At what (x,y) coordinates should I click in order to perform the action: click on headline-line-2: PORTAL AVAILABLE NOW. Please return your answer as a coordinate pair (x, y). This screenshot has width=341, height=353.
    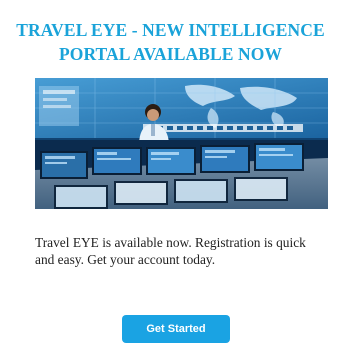
    Looking at the image, I should click on (170, 54).